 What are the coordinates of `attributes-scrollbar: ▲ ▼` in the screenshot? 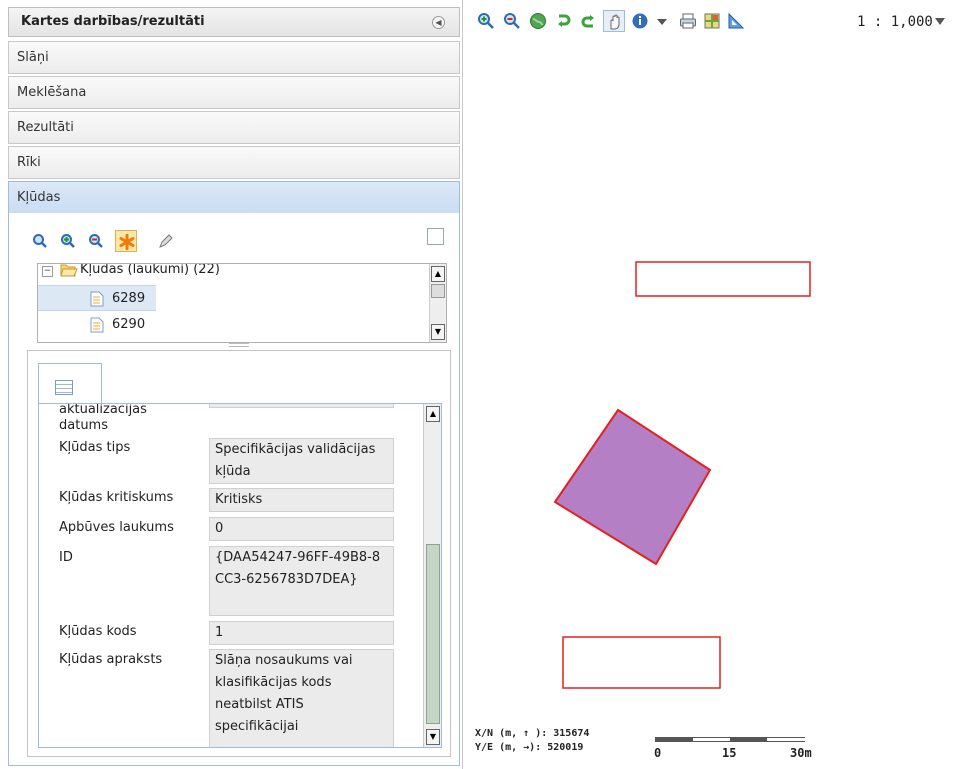 It's located at (432, 575).